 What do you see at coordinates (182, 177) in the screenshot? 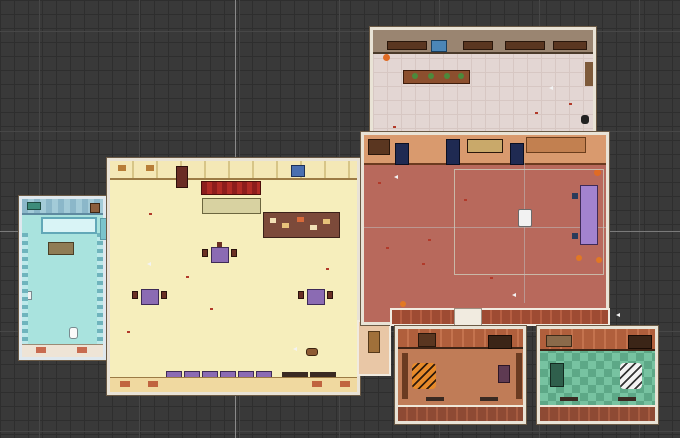
I see `grandfather-clock-icon` at bounding box center [182, 177].